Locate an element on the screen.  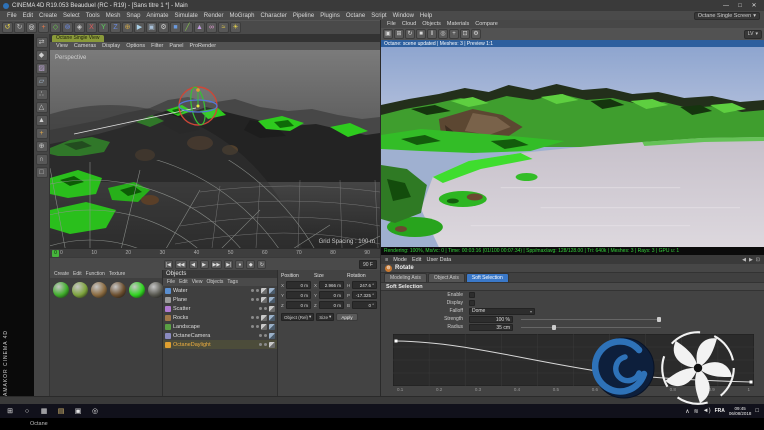
move-icon: + is located at coordinates (43, 27).